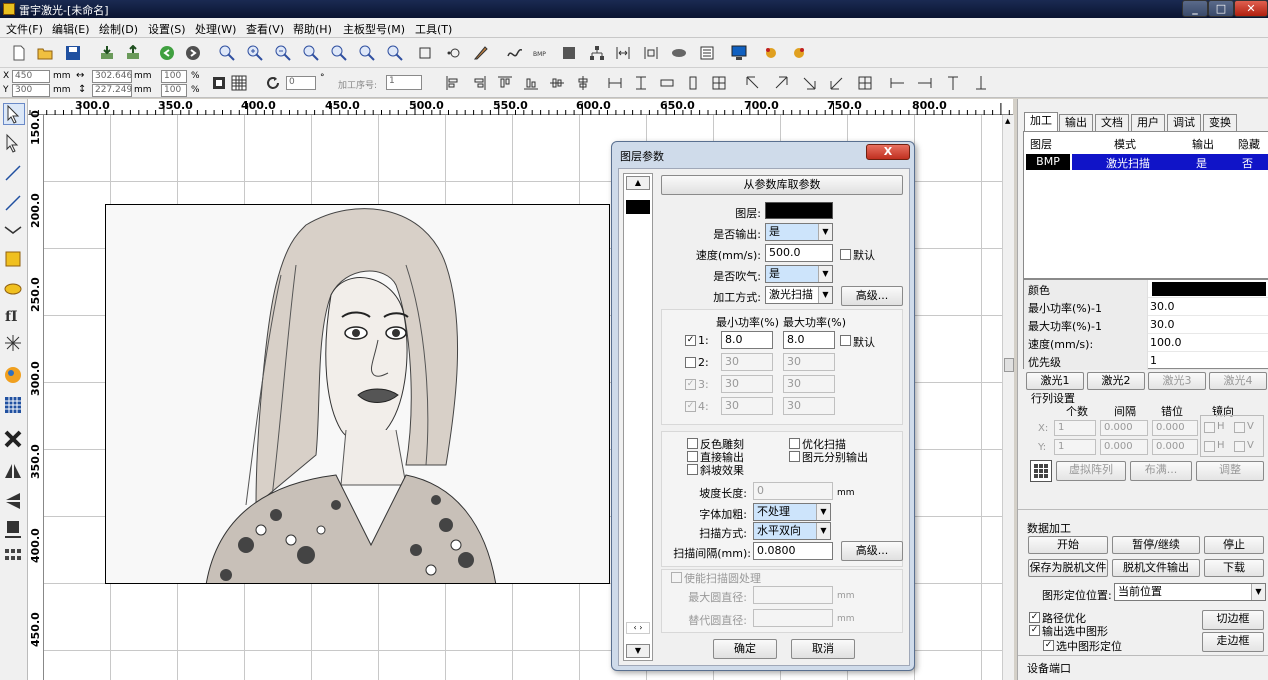 This screenshot has height=680, width=1268. What do you see at coordinates (174, 90) in the screenshot?
I see `scale-y-input: 100` at bounding box center [174, 90].